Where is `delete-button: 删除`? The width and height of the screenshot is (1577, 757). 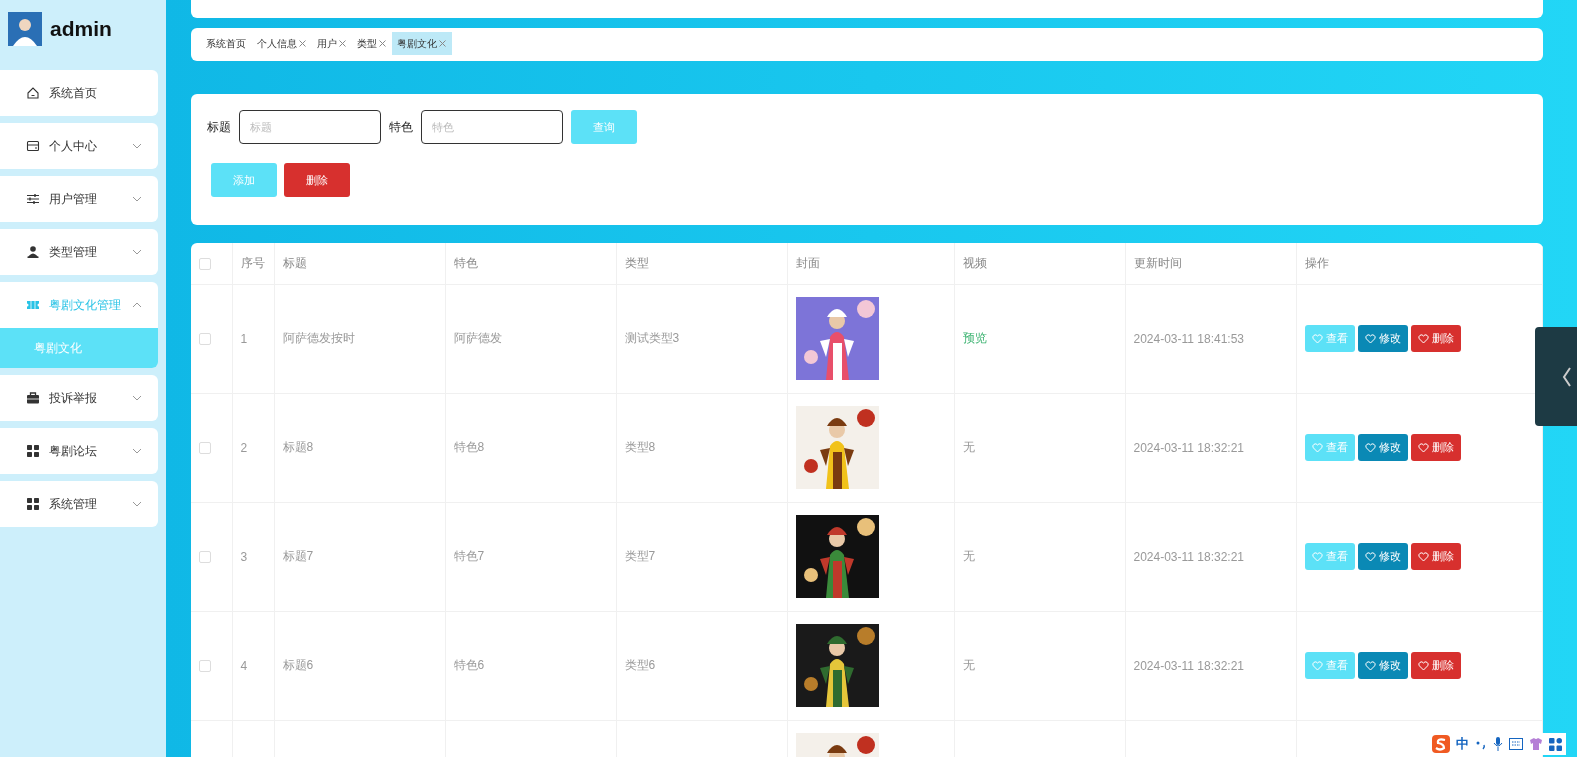
delete-button: 删除 is located at coordinates (317, 180).